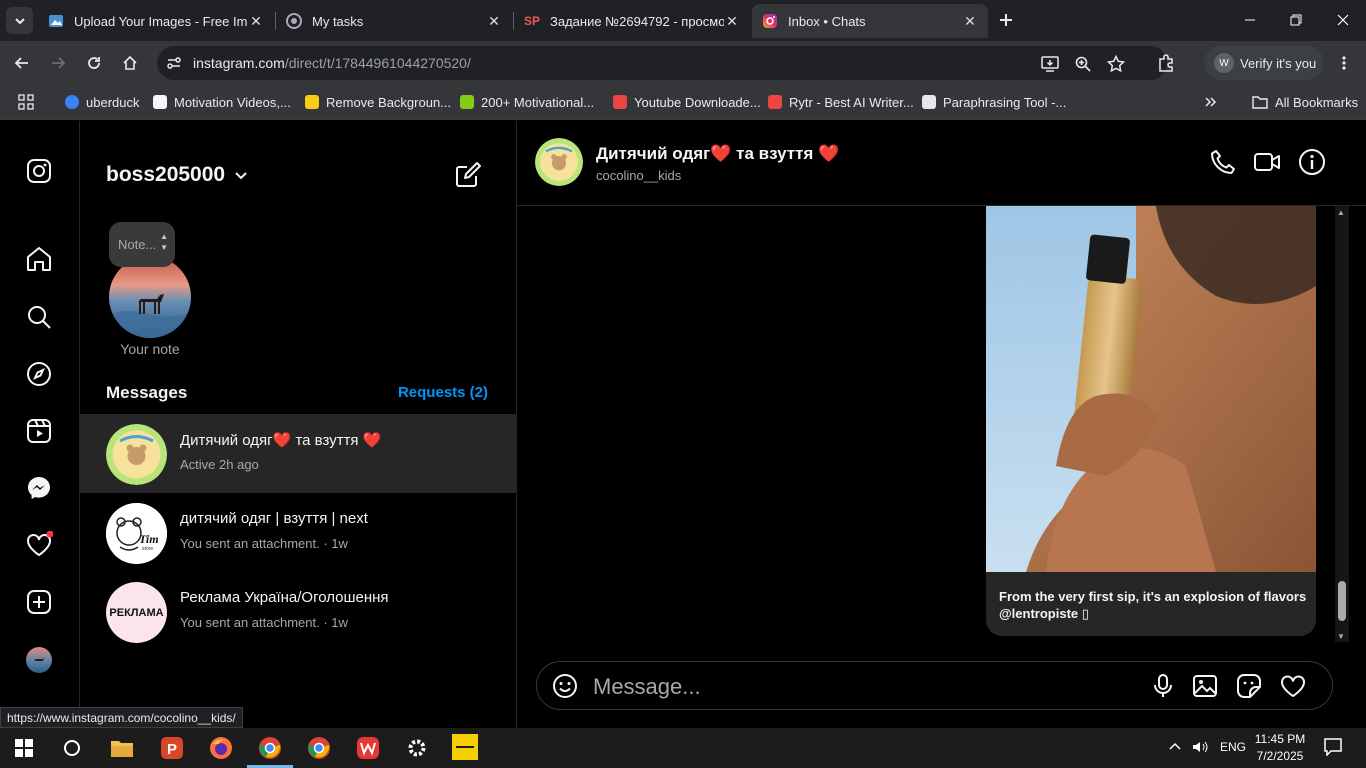  Describe the element at coordinates (1201, 747) in the screenshot. I see `volume-button` at that location.